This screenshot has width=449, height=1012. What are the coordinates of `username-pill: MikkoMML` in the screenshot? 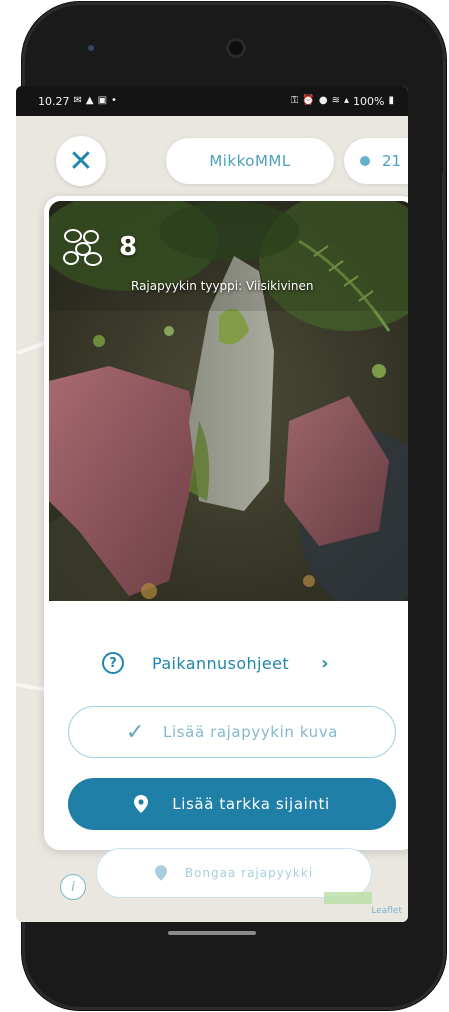 It's located at (250, 161).